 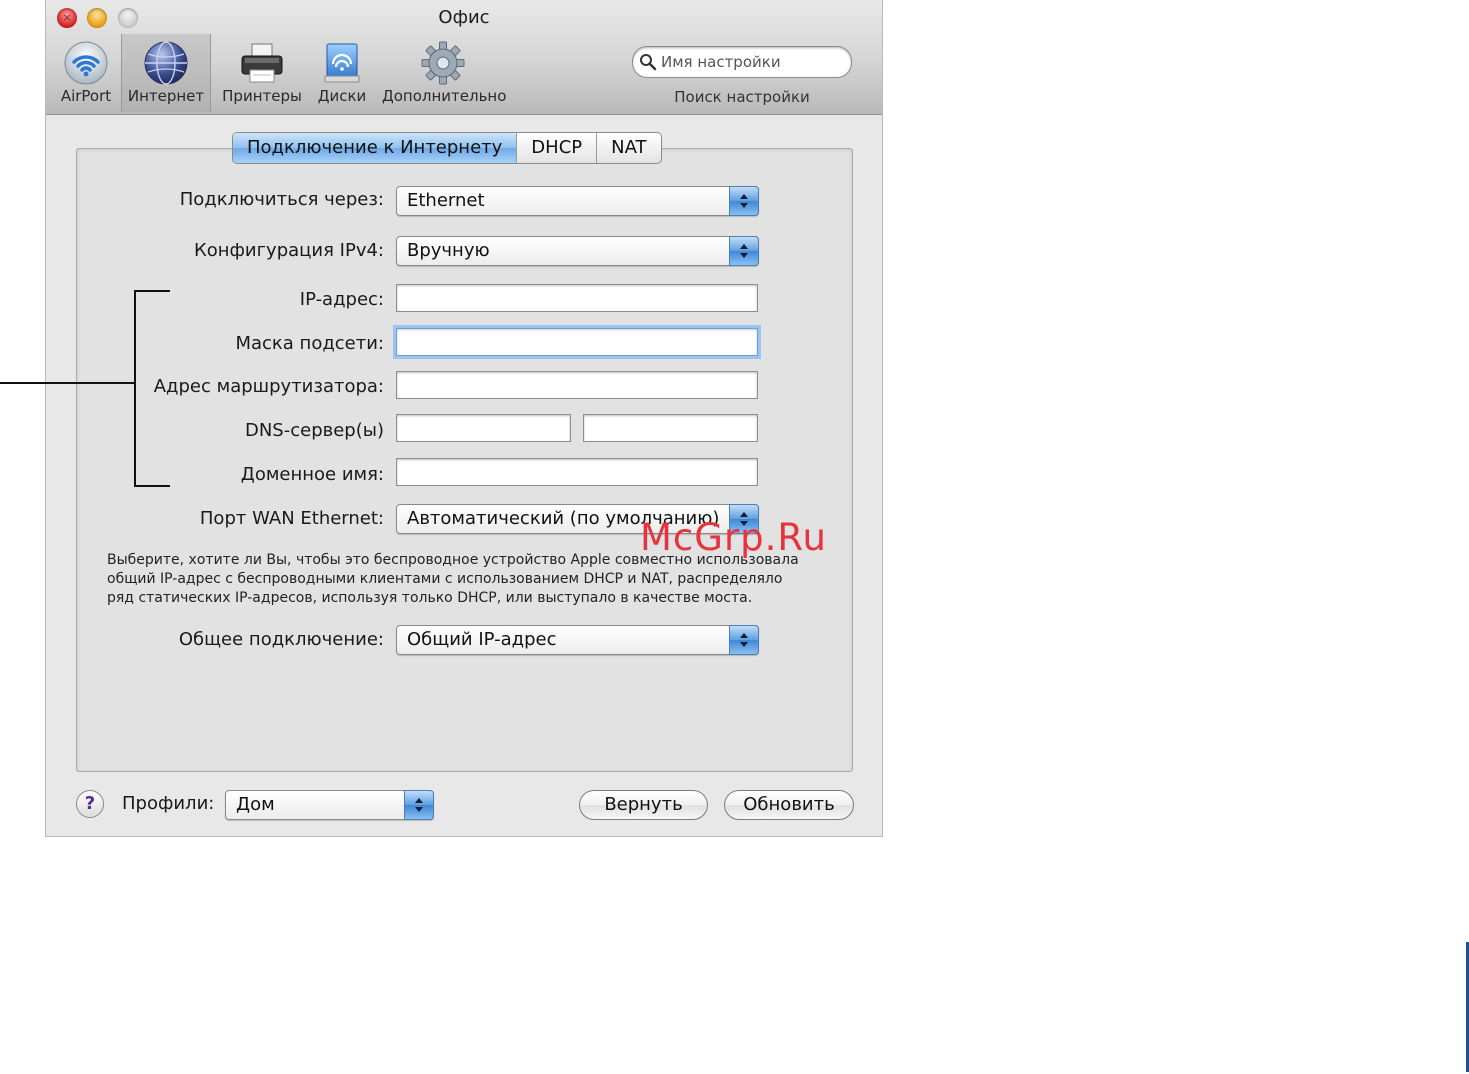 What do you see at coordinates (329, 805) in the screenshot?
I see `profiles-popup: Дом` at bounding box center [329, 805].